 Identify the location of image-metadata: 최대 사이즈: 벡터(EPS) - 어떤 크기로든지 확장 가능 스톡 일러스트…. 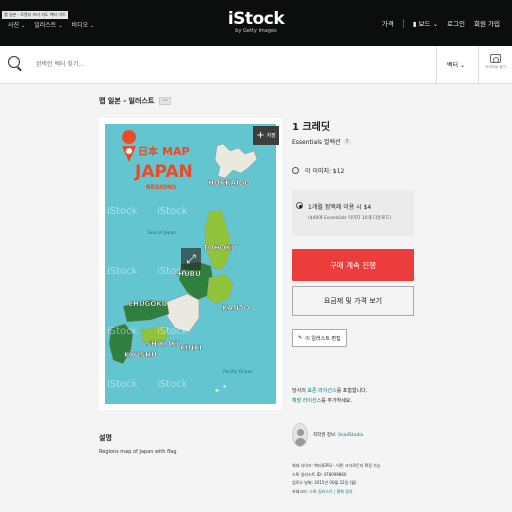
(336, 479).